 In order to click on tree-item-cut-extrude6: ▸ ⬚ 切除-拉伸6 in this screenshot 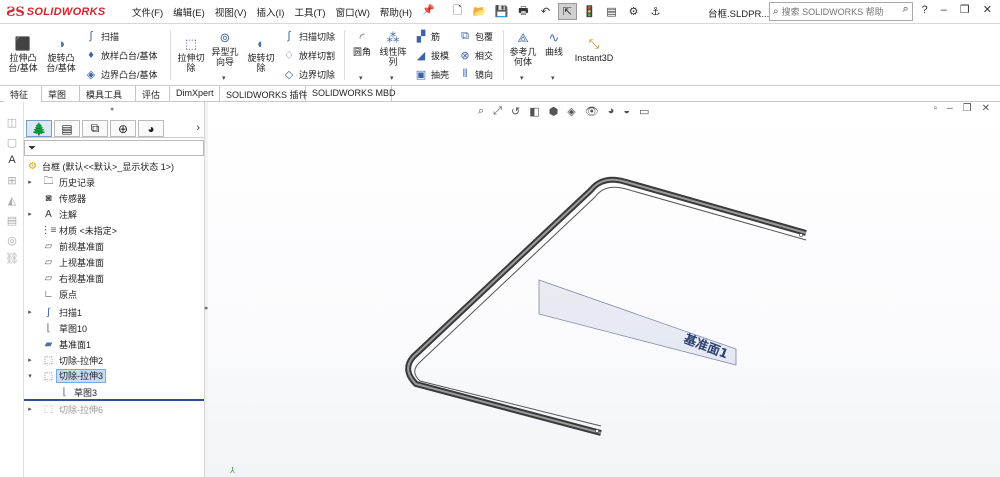, I will do `click(114, 409)`.